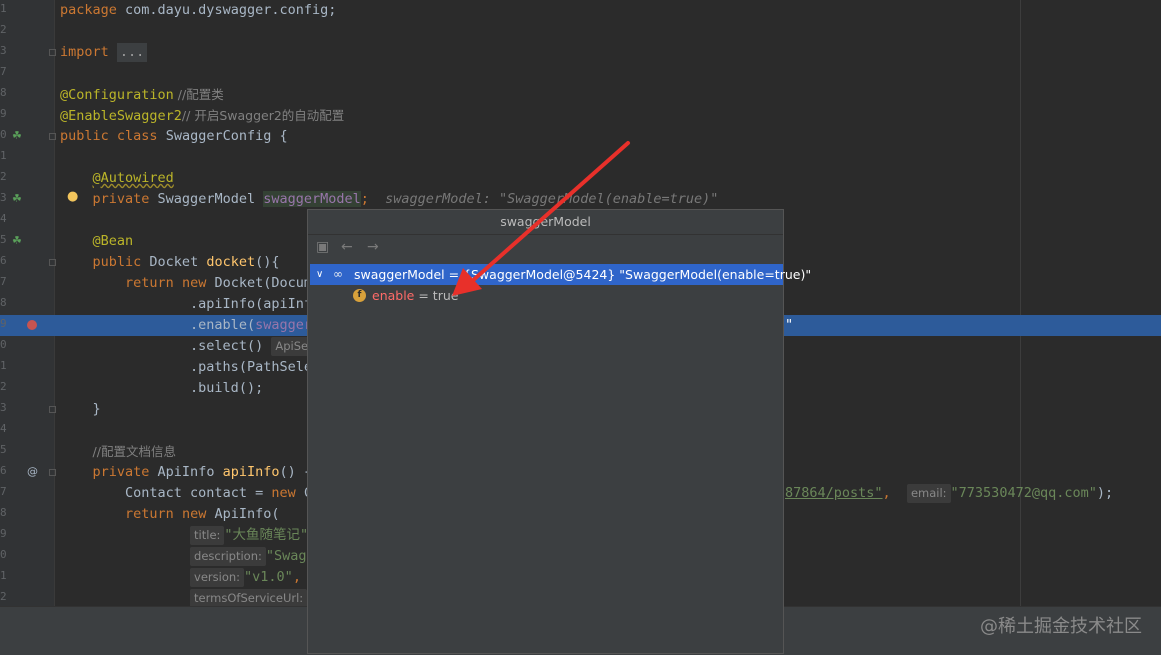 This screenshot has height=655, width=1161. Describe the element at coordinates (541, 218) in the screenshot. I see `annotation-arrow` at that location.